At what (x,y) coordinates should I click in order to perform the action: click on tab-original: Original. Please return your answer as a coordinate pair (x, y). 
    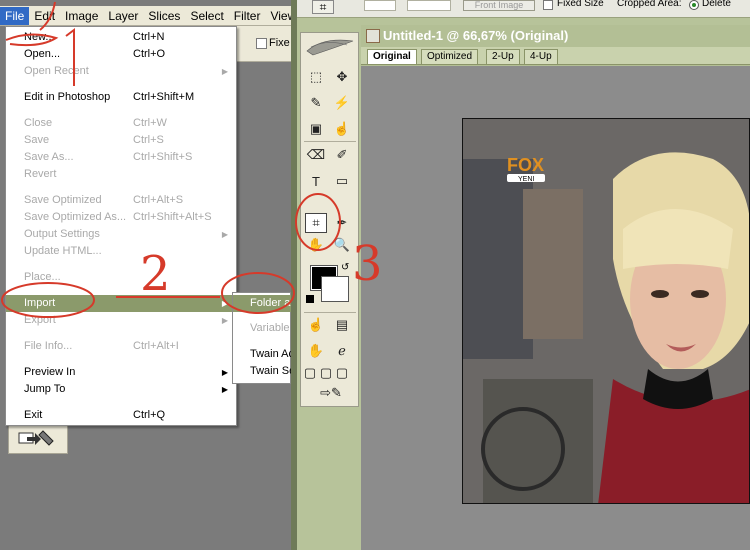
    Looking at the image, I should click on (392, 56).